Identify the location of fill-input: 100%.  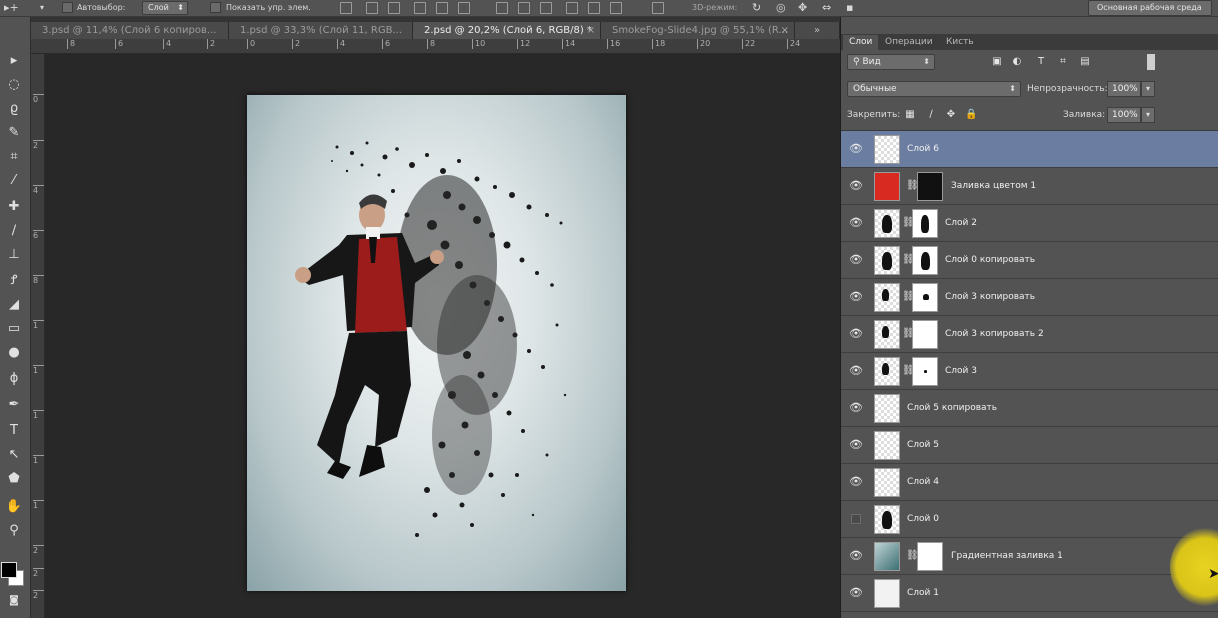
(1124, 115).